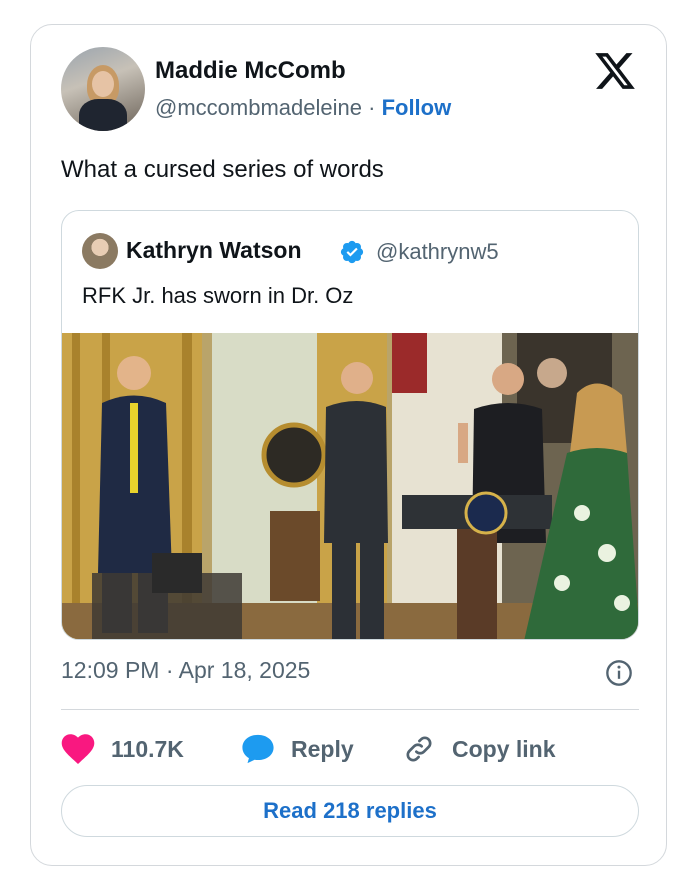 The width and height of the screenshot is (698, 894). What do you see at coordinates (419, 749) in the screenshot?
I see `link-icon` at bounding box center [419, 749].